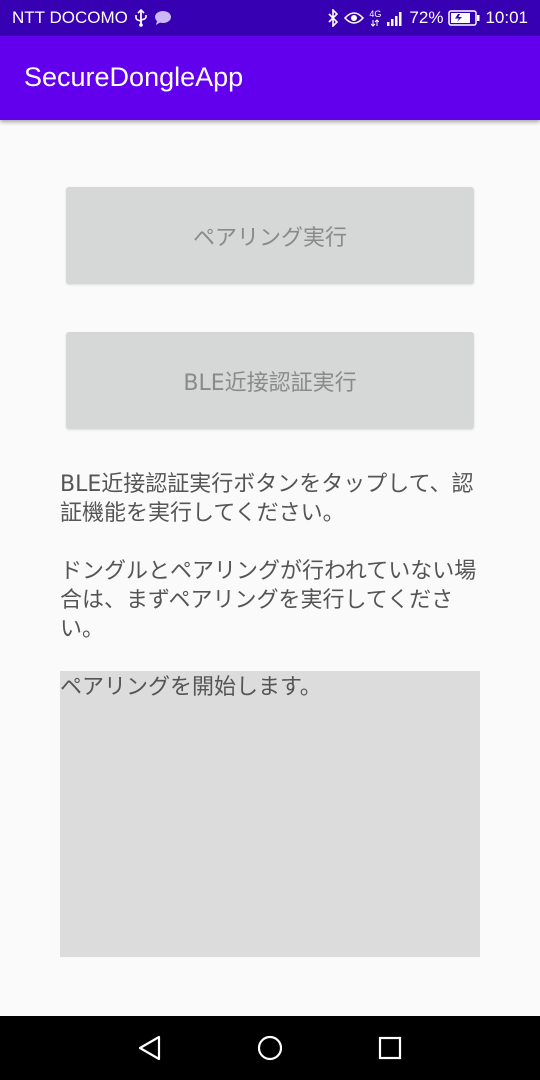 Image resolution: width=540 pixels, height=1080 pixels. I want to click on status-bar-left: NTT DOCOMO, so click(92, 18).